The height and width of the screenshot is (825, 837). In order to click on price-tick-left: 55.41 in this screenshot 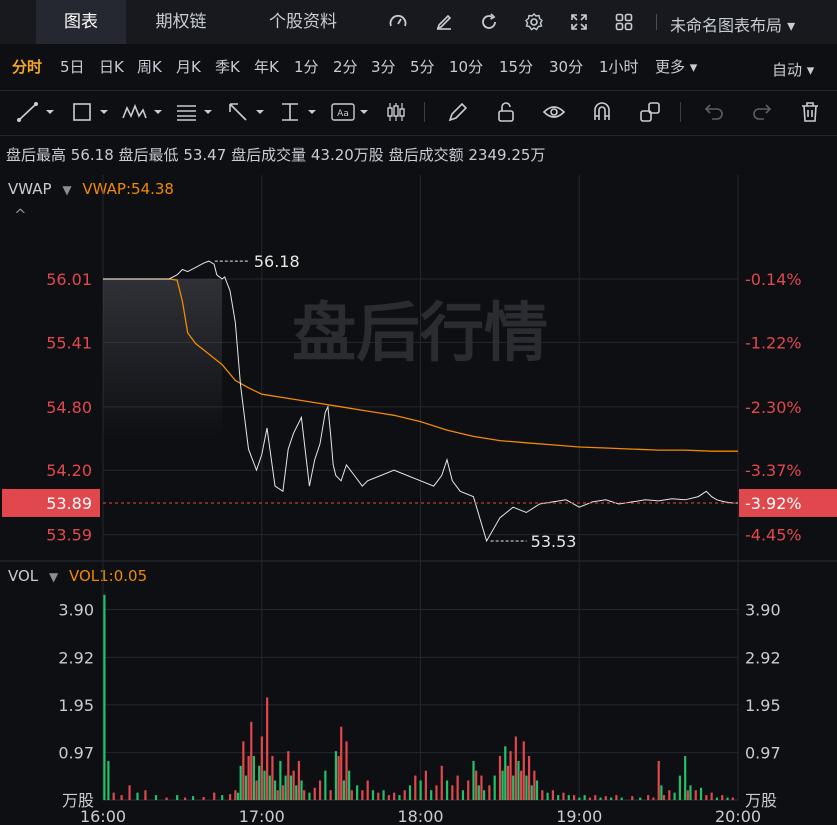, I will do `click(69, 342)`.